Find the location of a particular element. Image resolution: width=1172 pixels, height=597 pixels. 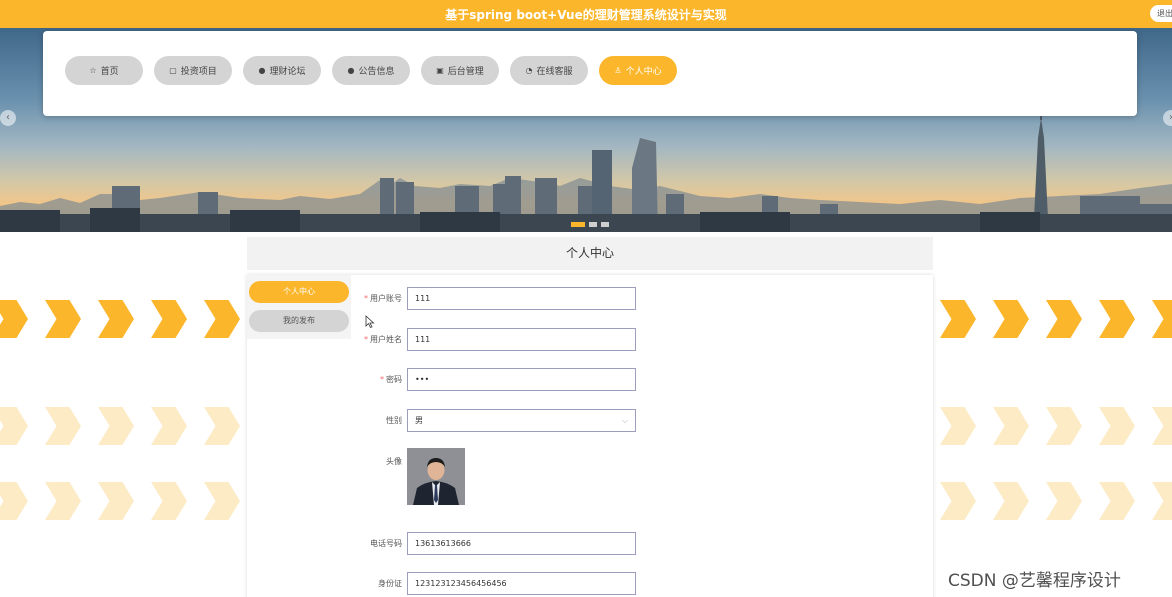

id-card-label: 身份证 is located at coordinates (390, 583).